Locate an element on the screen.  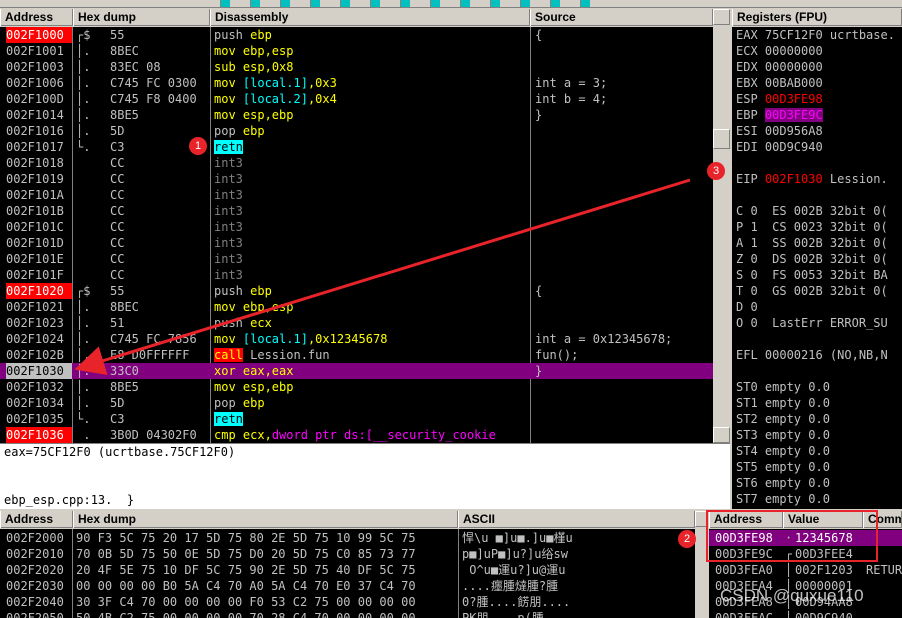
register-line: ST4 empty 0.0 is located at coordinates (819, 451).